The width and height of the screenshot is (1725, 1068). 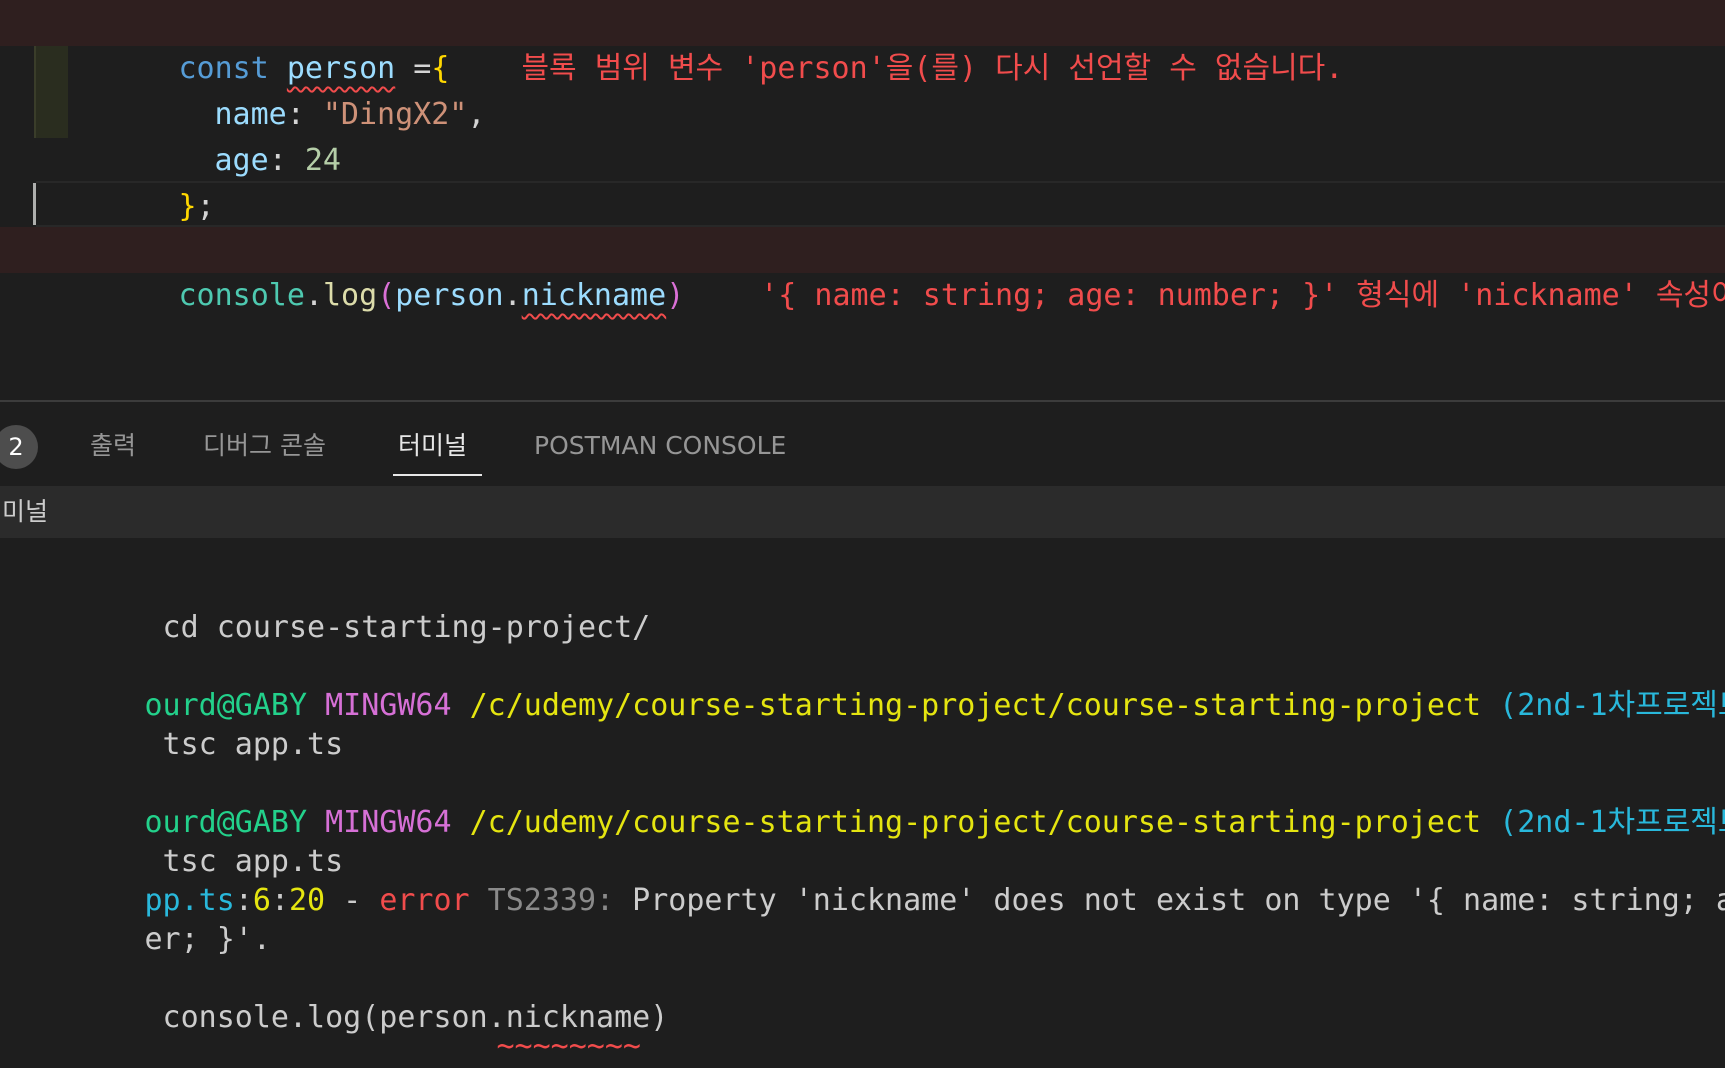 What do you see at coordinates (569, 1046) in the screenshot?
I see `error-underline: ~~~~~~~~` at bounding box center [569, 1046].